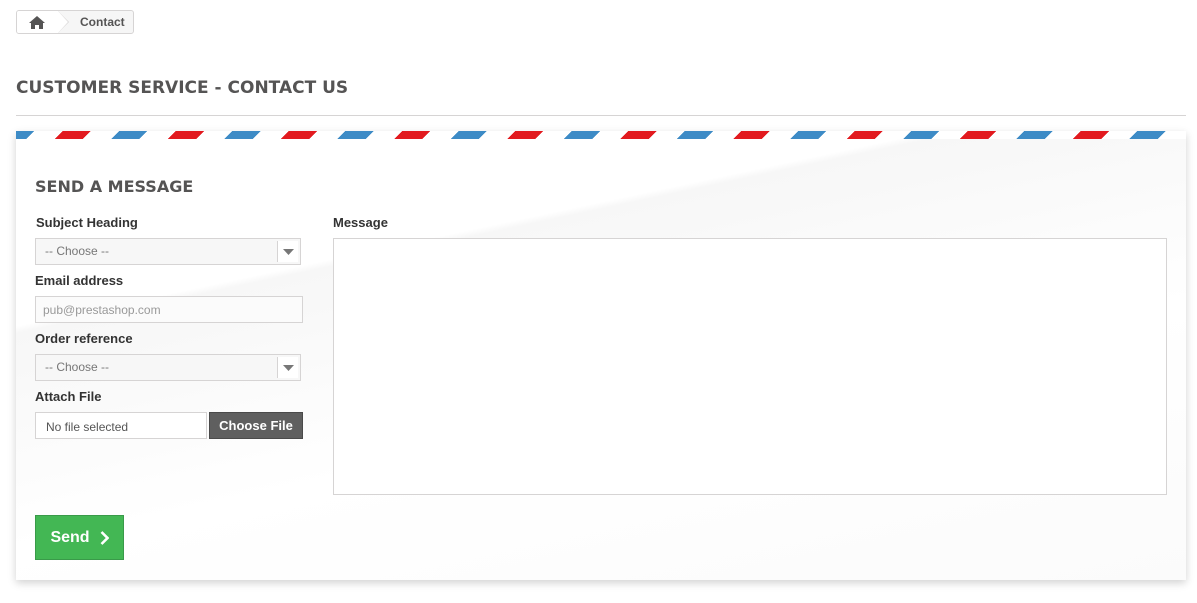 The height and width of the screenshot is (603, 1197). I want to click on subject-label: Subject Heading, so click(87, 222).